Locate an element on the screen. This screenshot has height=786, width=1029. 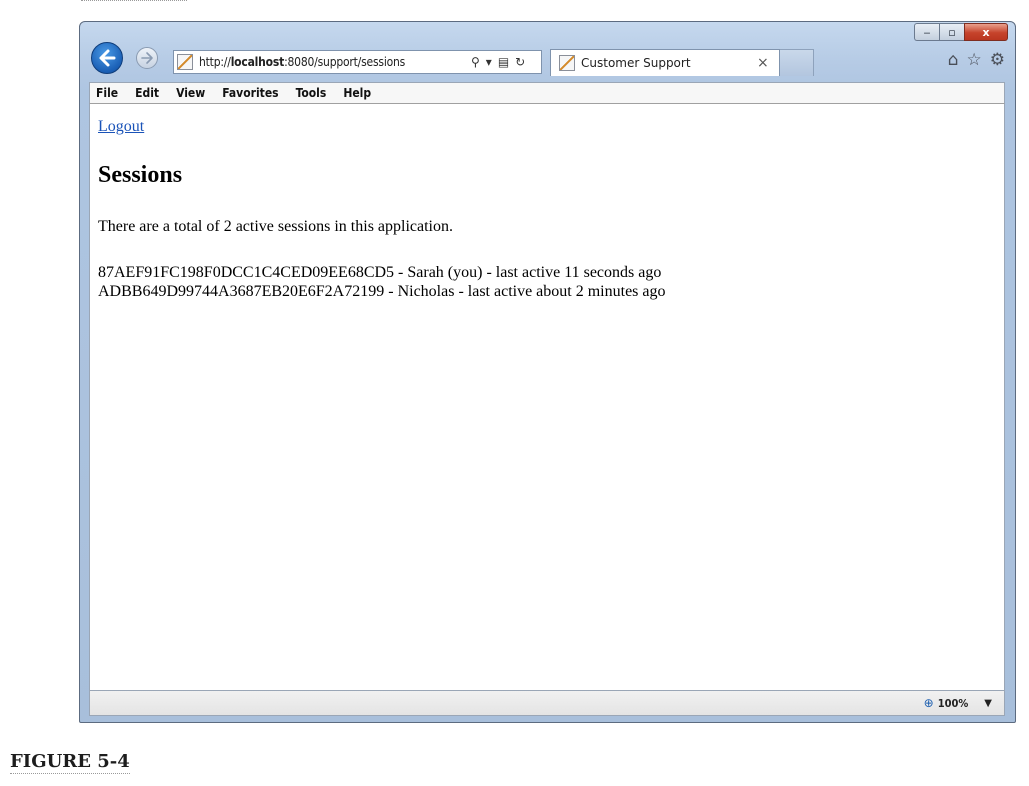
arrow-left-icon is located at coordinates (107, 58).